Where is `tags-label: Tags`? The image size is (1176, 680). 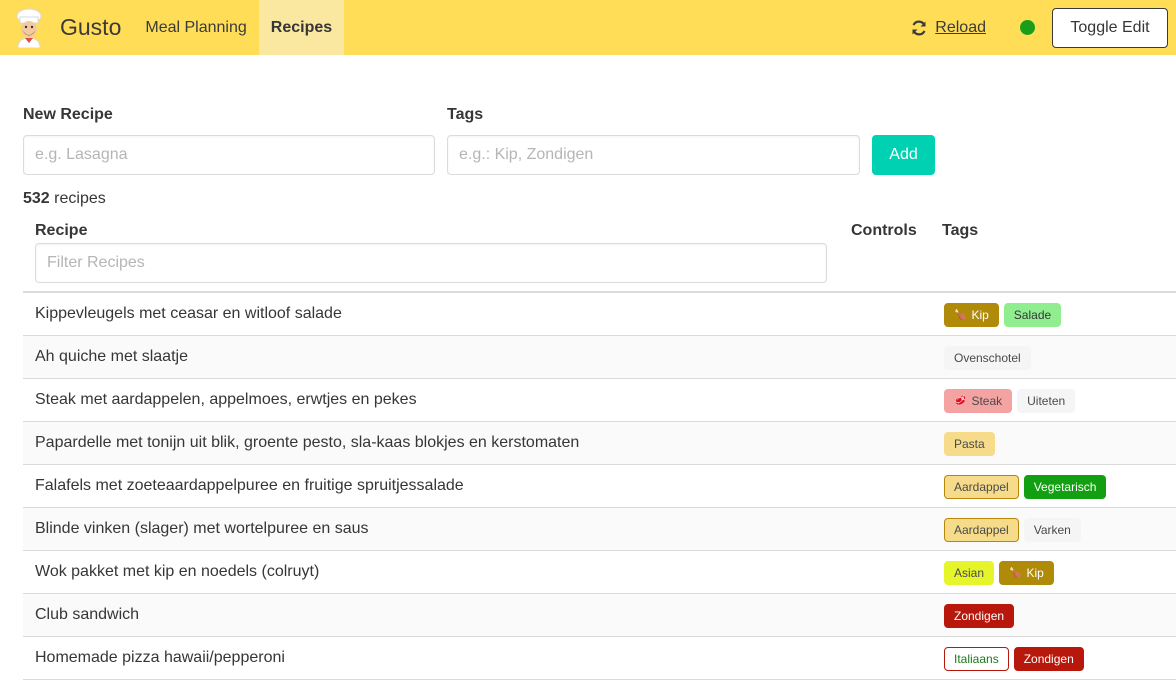
tags-label: Tags is located at coordinates (465, 114).